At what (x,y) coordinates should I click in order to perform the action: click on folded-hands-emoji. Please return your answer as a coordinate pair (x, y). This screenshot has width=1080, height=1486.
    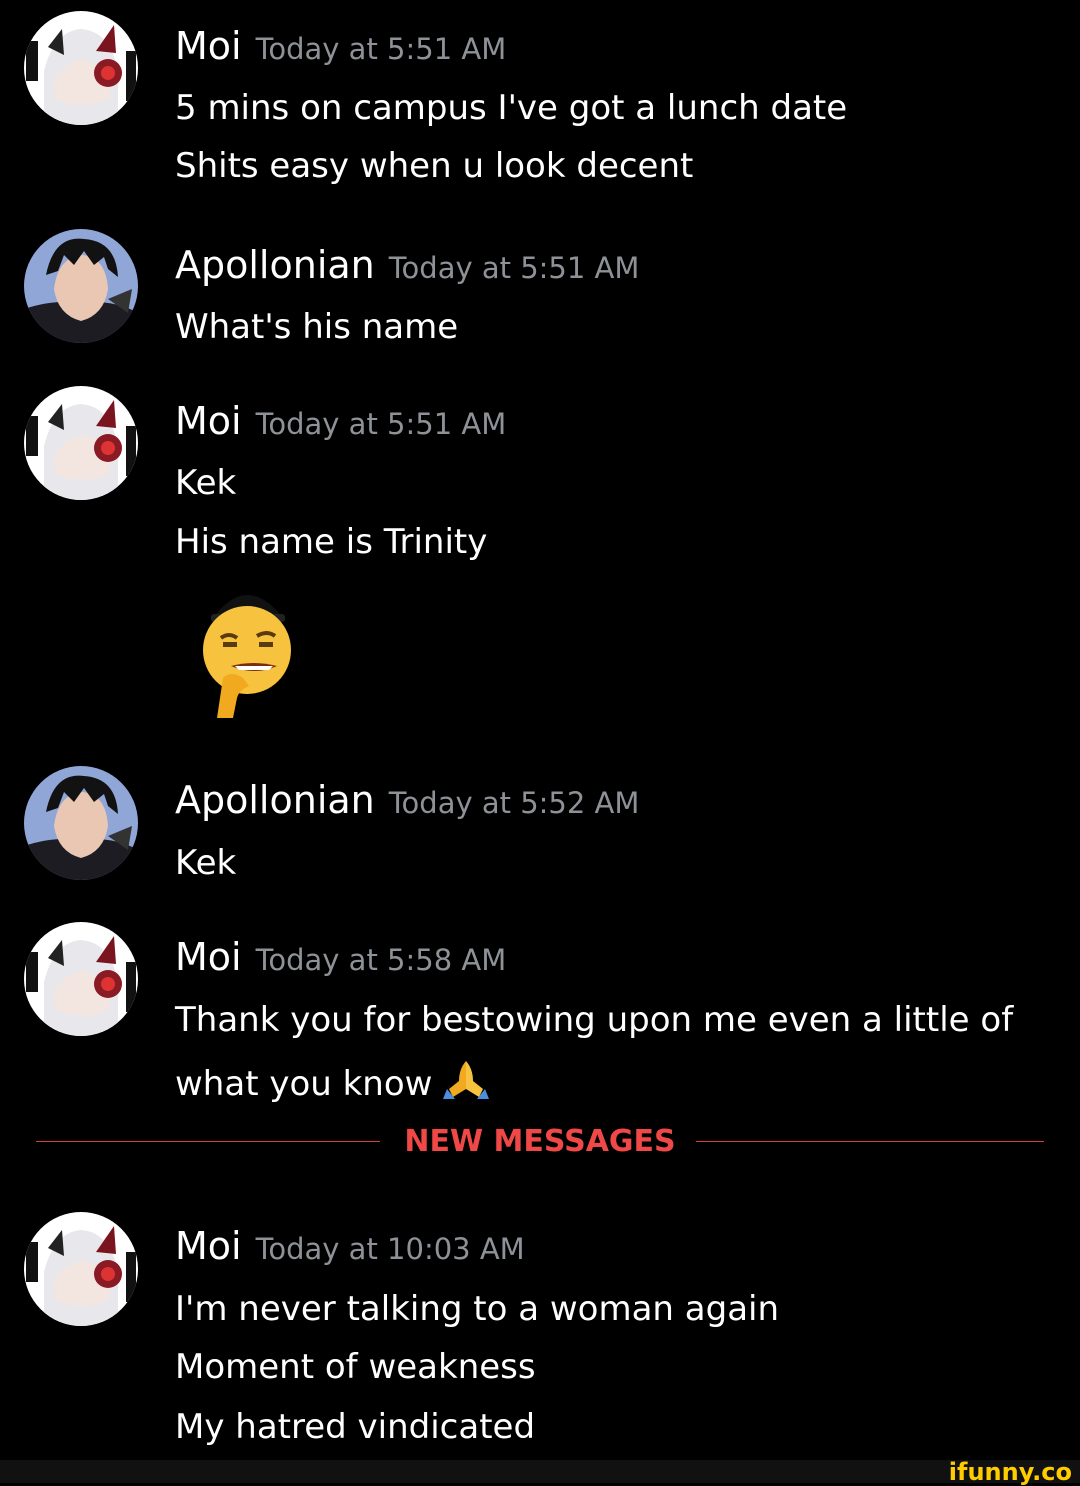
    Looking at the image, I should click on (466, 1079).